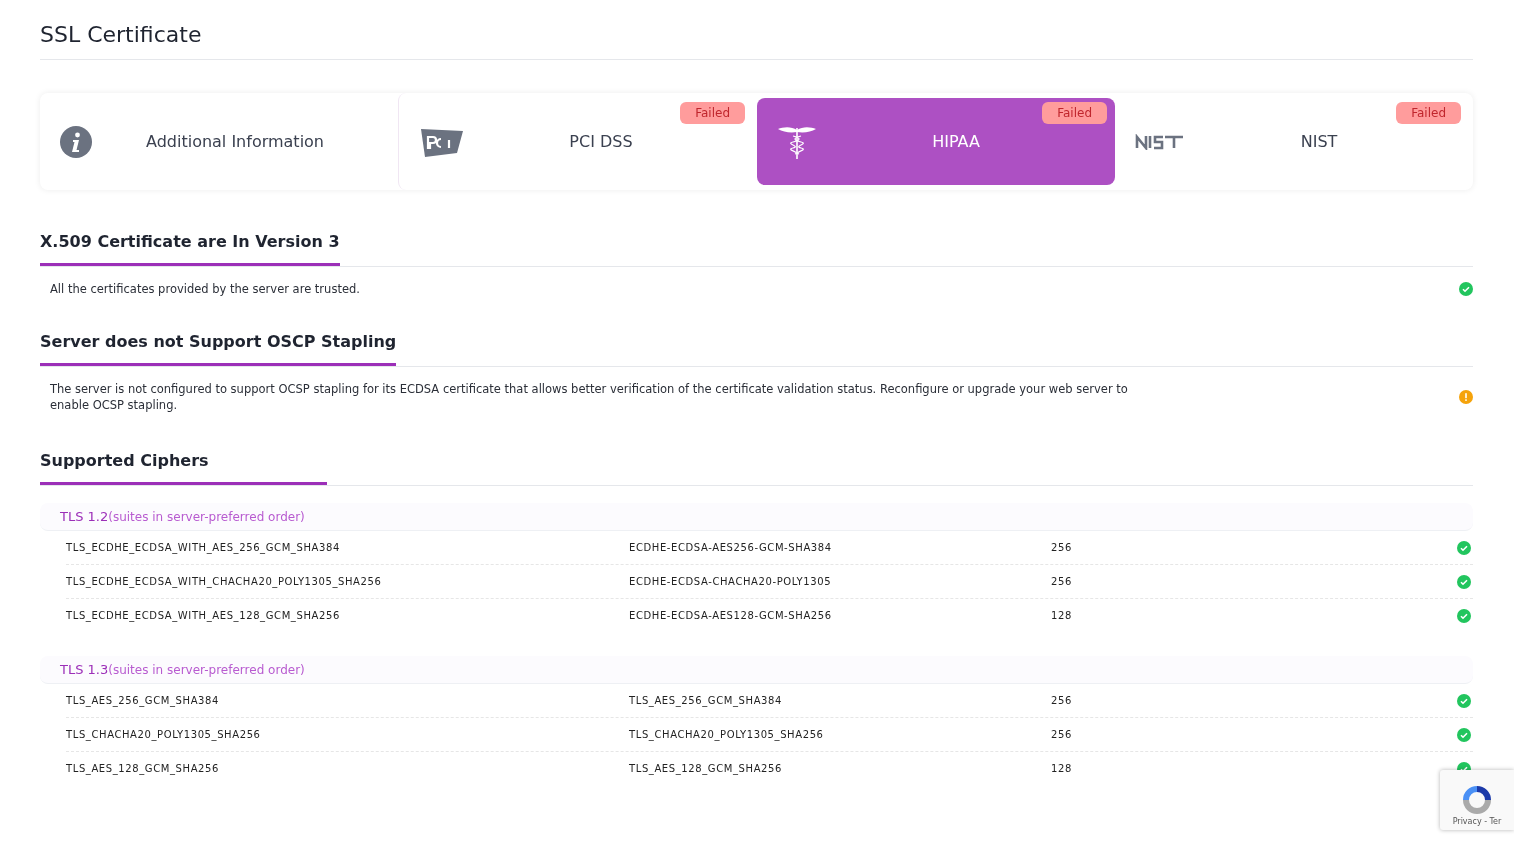 The image size is (1514, 844). Describe the element at coordinates (84, 669) in the screenshot. I see `tls-version: TLS 1.3` at that location.